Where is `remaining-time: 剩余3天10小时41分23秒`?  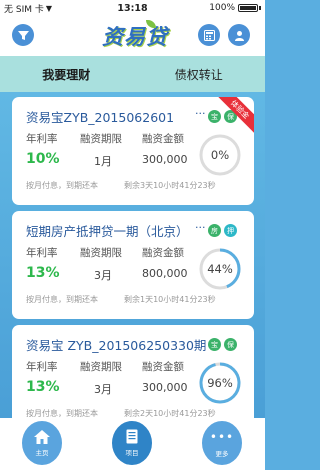 remaining-time: 剩余3天10小时41分23秒 is located at coordinates (170, 185).